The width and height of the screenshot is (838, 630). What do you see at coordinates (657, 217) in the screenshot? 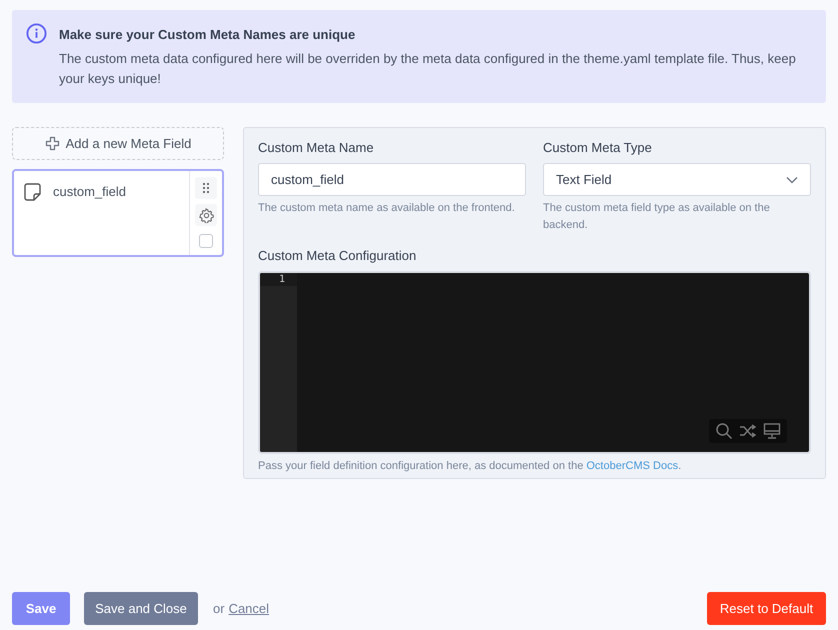
I see `field-hint: The custom meta field type as available on the backend.` at bounding box center [657, 217].